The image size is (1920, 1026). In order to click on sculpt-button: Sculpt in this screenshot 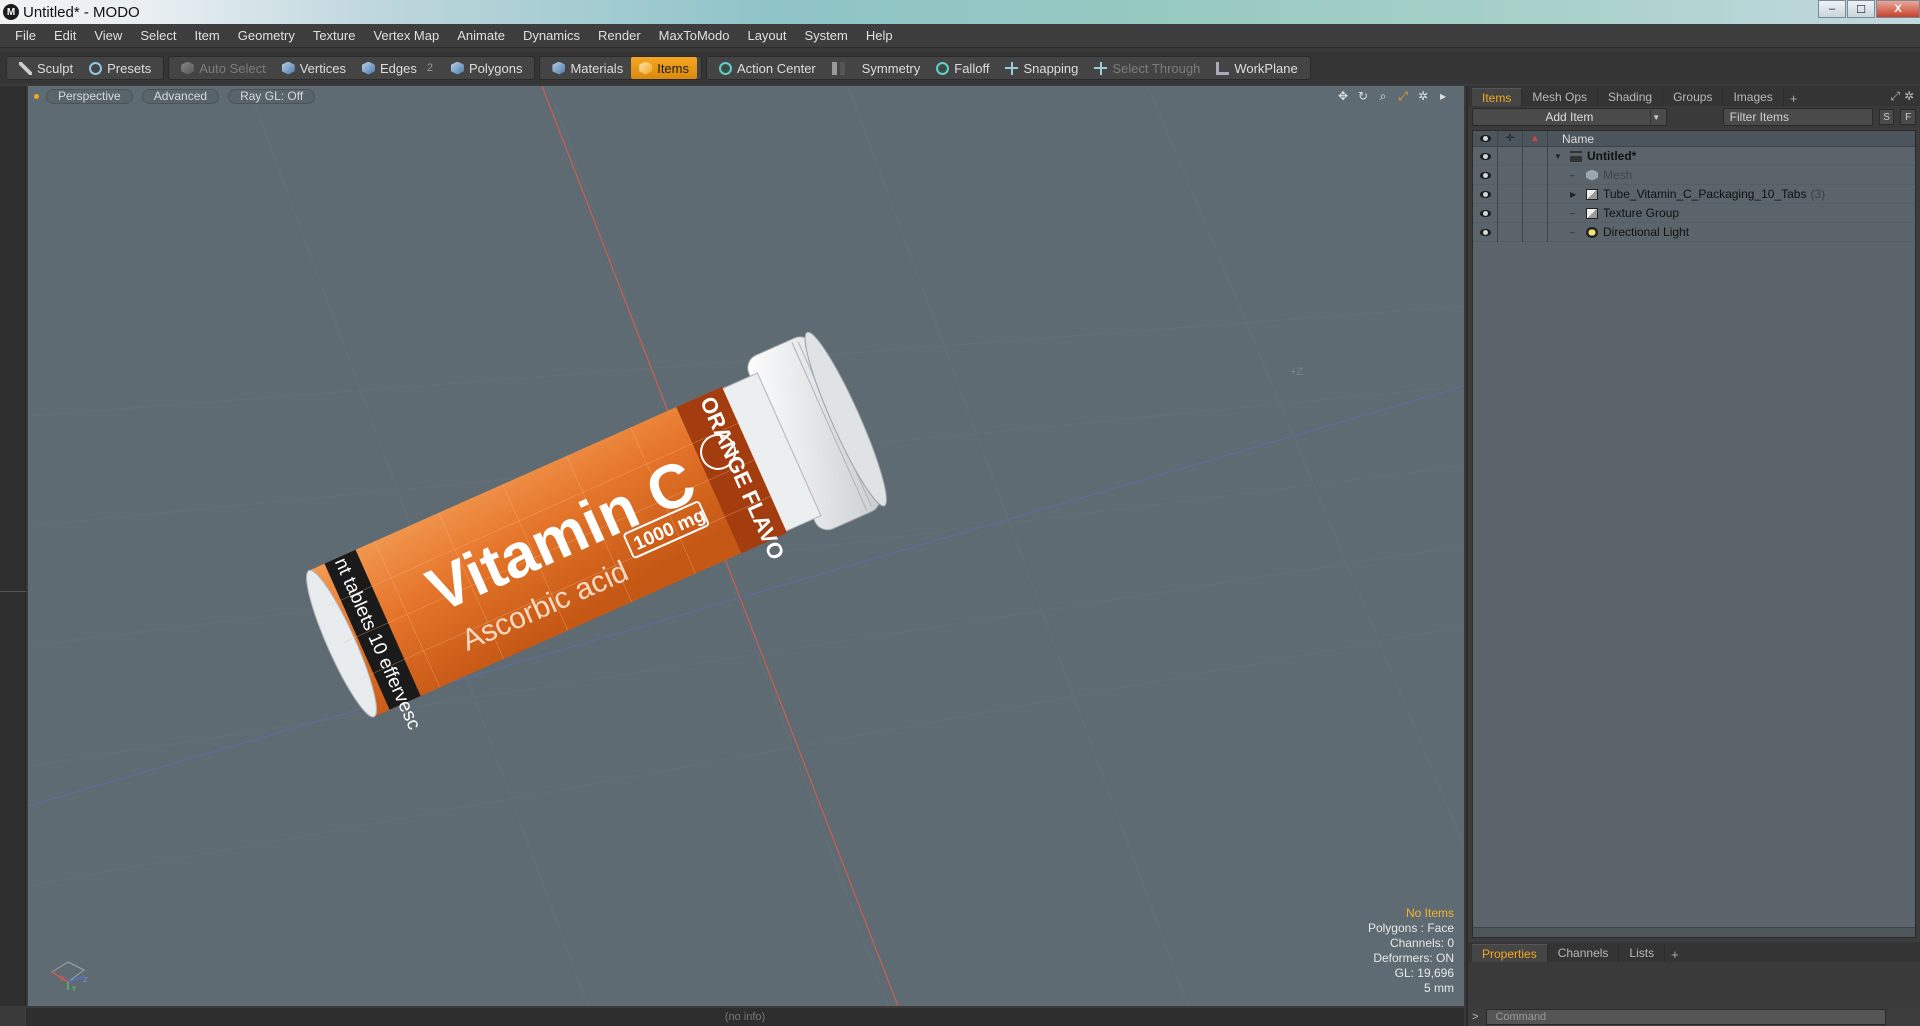, I will do `click(46, 68)`.